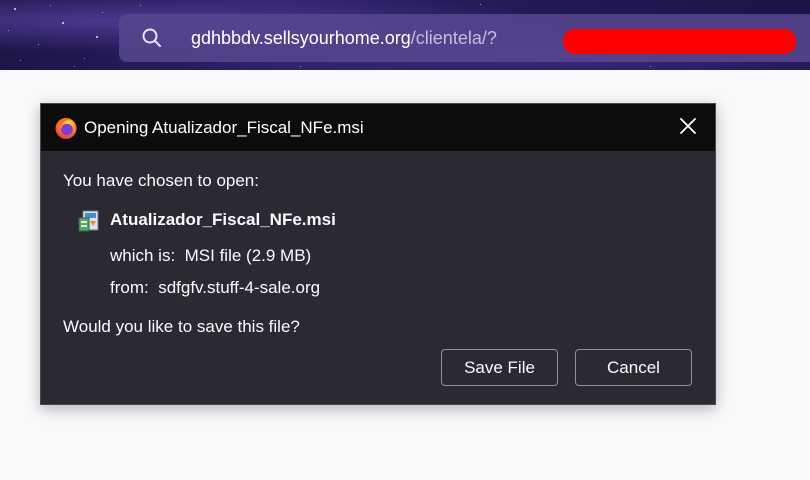 This screenshot has width=810, height=480. I want to click on save-question: Would you like to save this file?, so click(181, 326).